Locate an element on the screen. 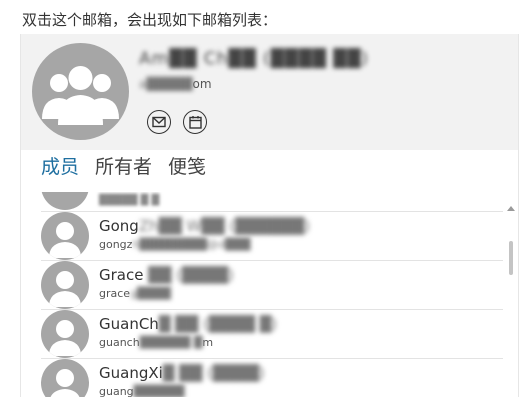 The height and width of the screenshot is (397, 522). mail-icon is located at coordinates (159, 122).